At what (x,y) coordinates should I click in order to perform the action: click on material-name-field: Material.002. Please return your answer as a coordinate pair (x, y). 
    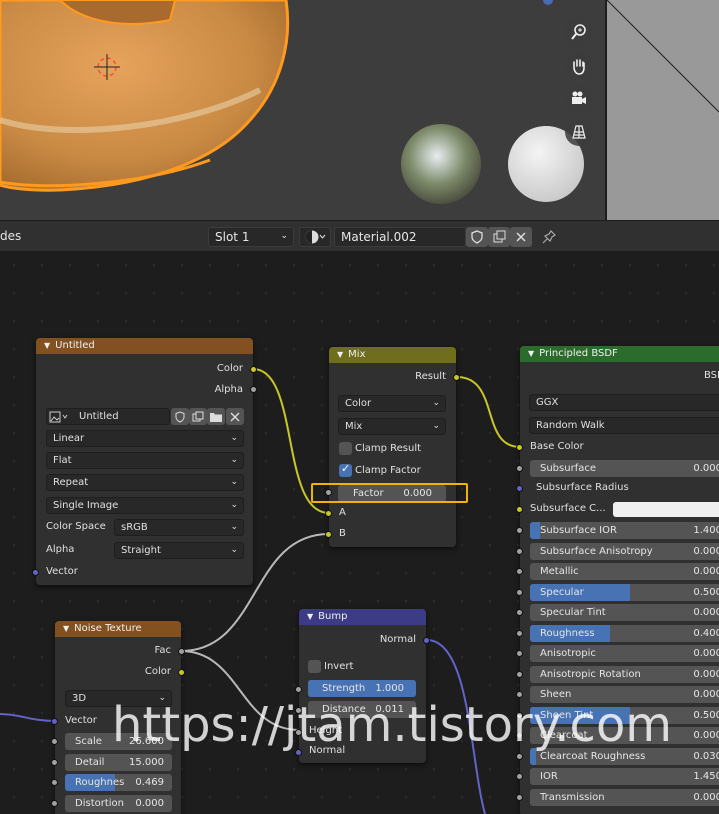
    Looking at the image, I should click on (400, 237).